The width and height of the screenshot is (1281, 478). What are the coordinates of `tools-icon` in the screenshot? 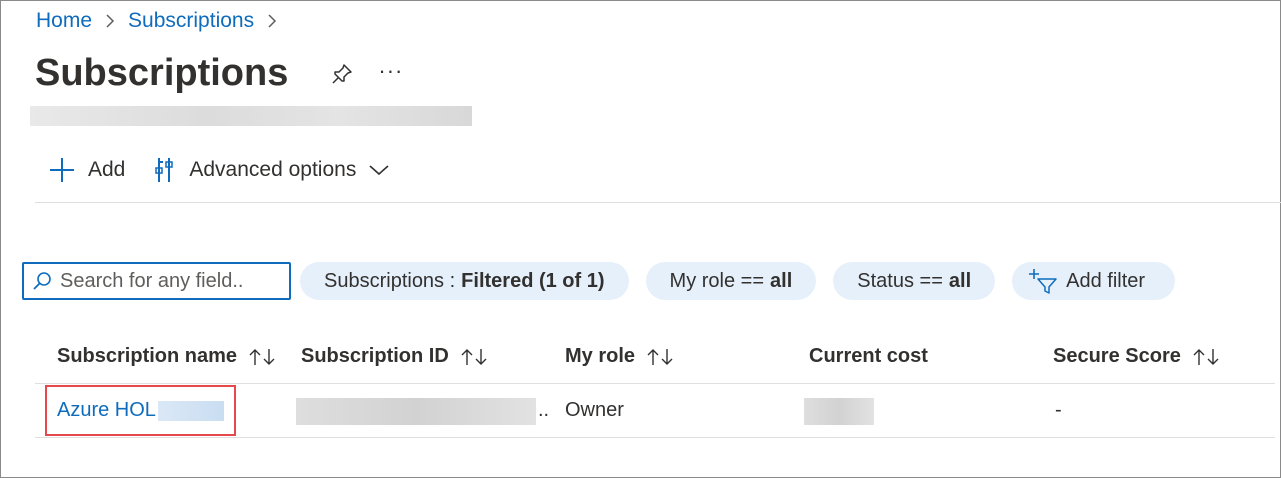 It's located at (164, 170).